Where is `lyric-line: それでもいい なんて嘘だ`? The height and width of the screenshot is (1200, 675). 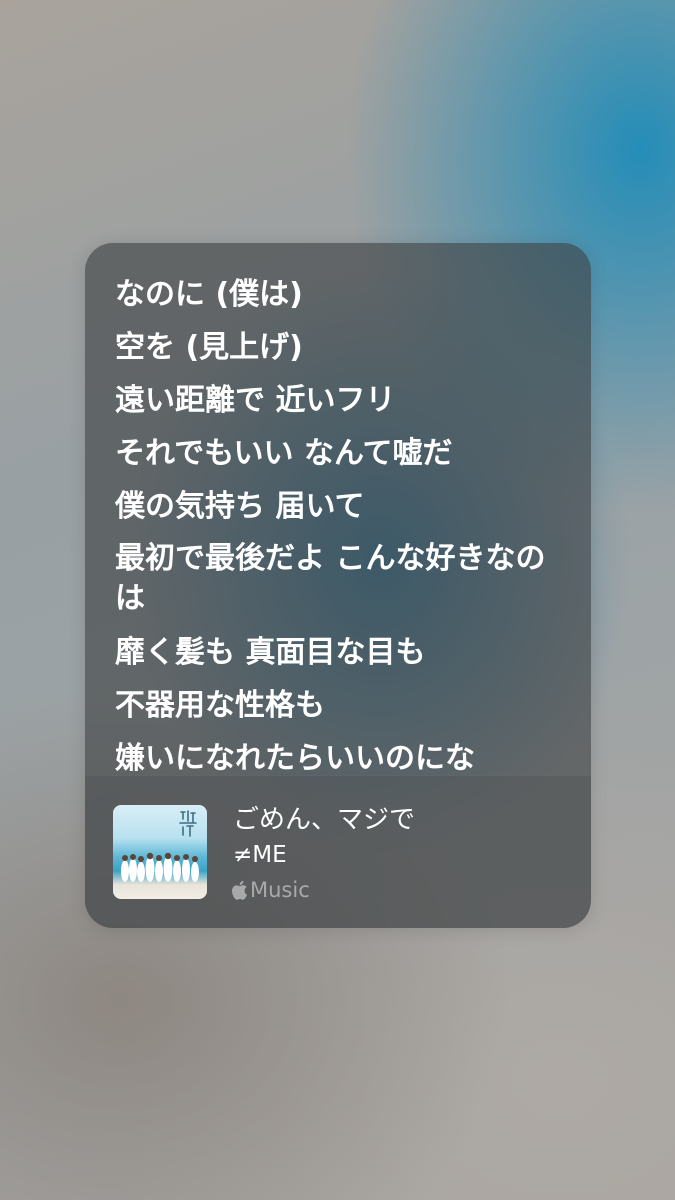 lyric-line: それでもいい なんて嘘だ is located at coordinates (284, 453).